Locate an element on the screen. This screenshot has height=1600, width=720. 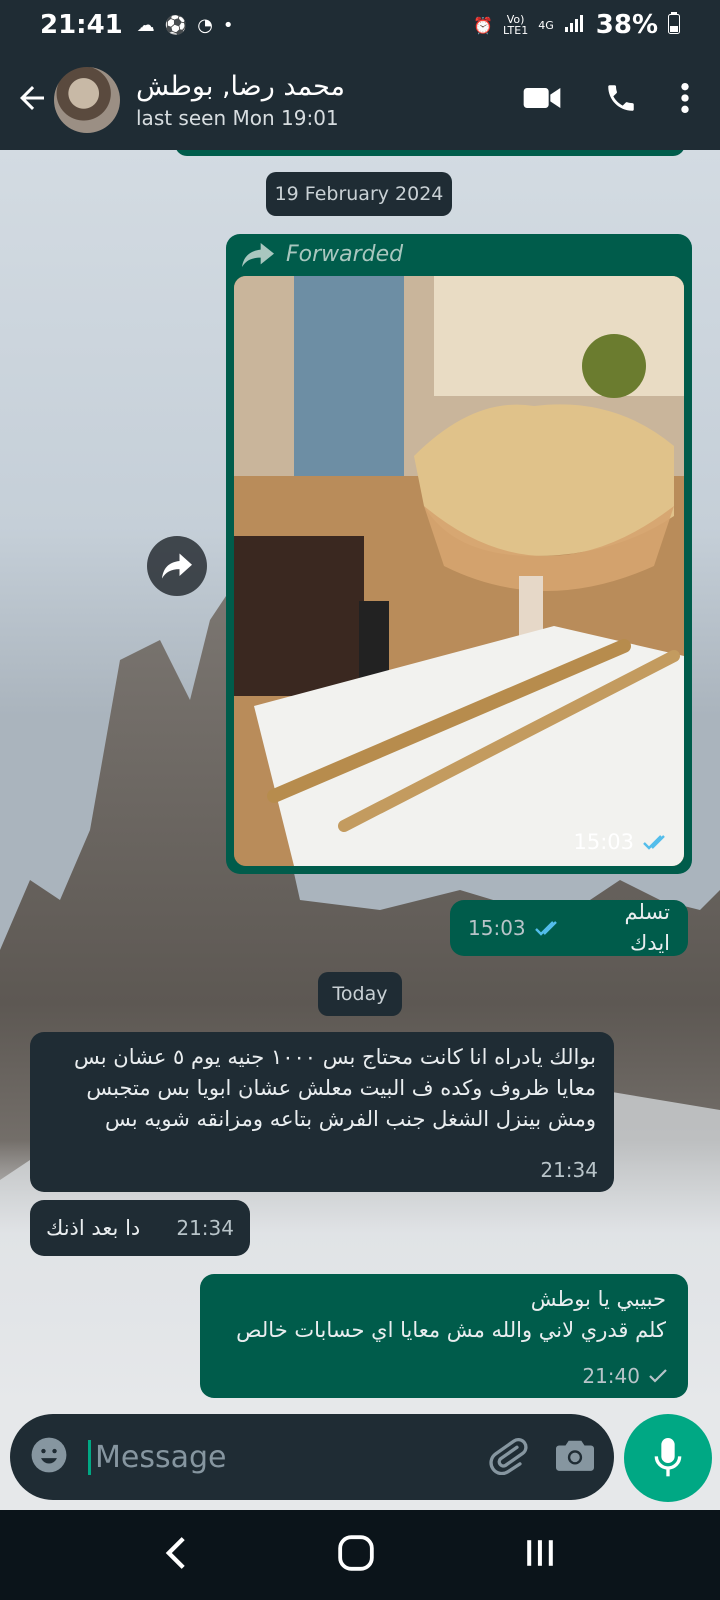
camera-button is located at coordinates (575, 1457).